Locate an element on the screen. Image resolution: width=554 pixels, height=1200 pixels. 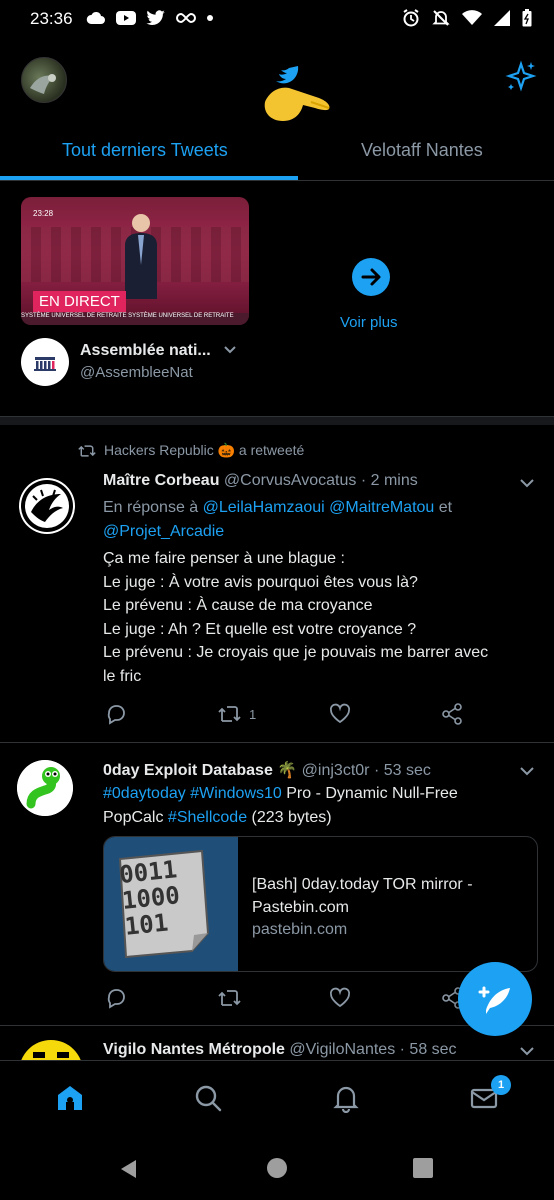
battery-icon is located at coordinates (527, 18).